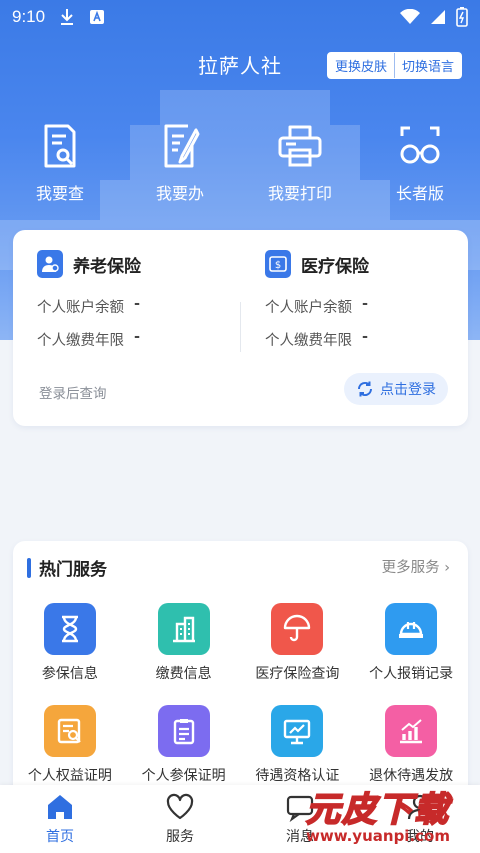  Describe the element at coordinates (447, 568) in the screenshot. I see `chevron-right-icon: ›` at that location.